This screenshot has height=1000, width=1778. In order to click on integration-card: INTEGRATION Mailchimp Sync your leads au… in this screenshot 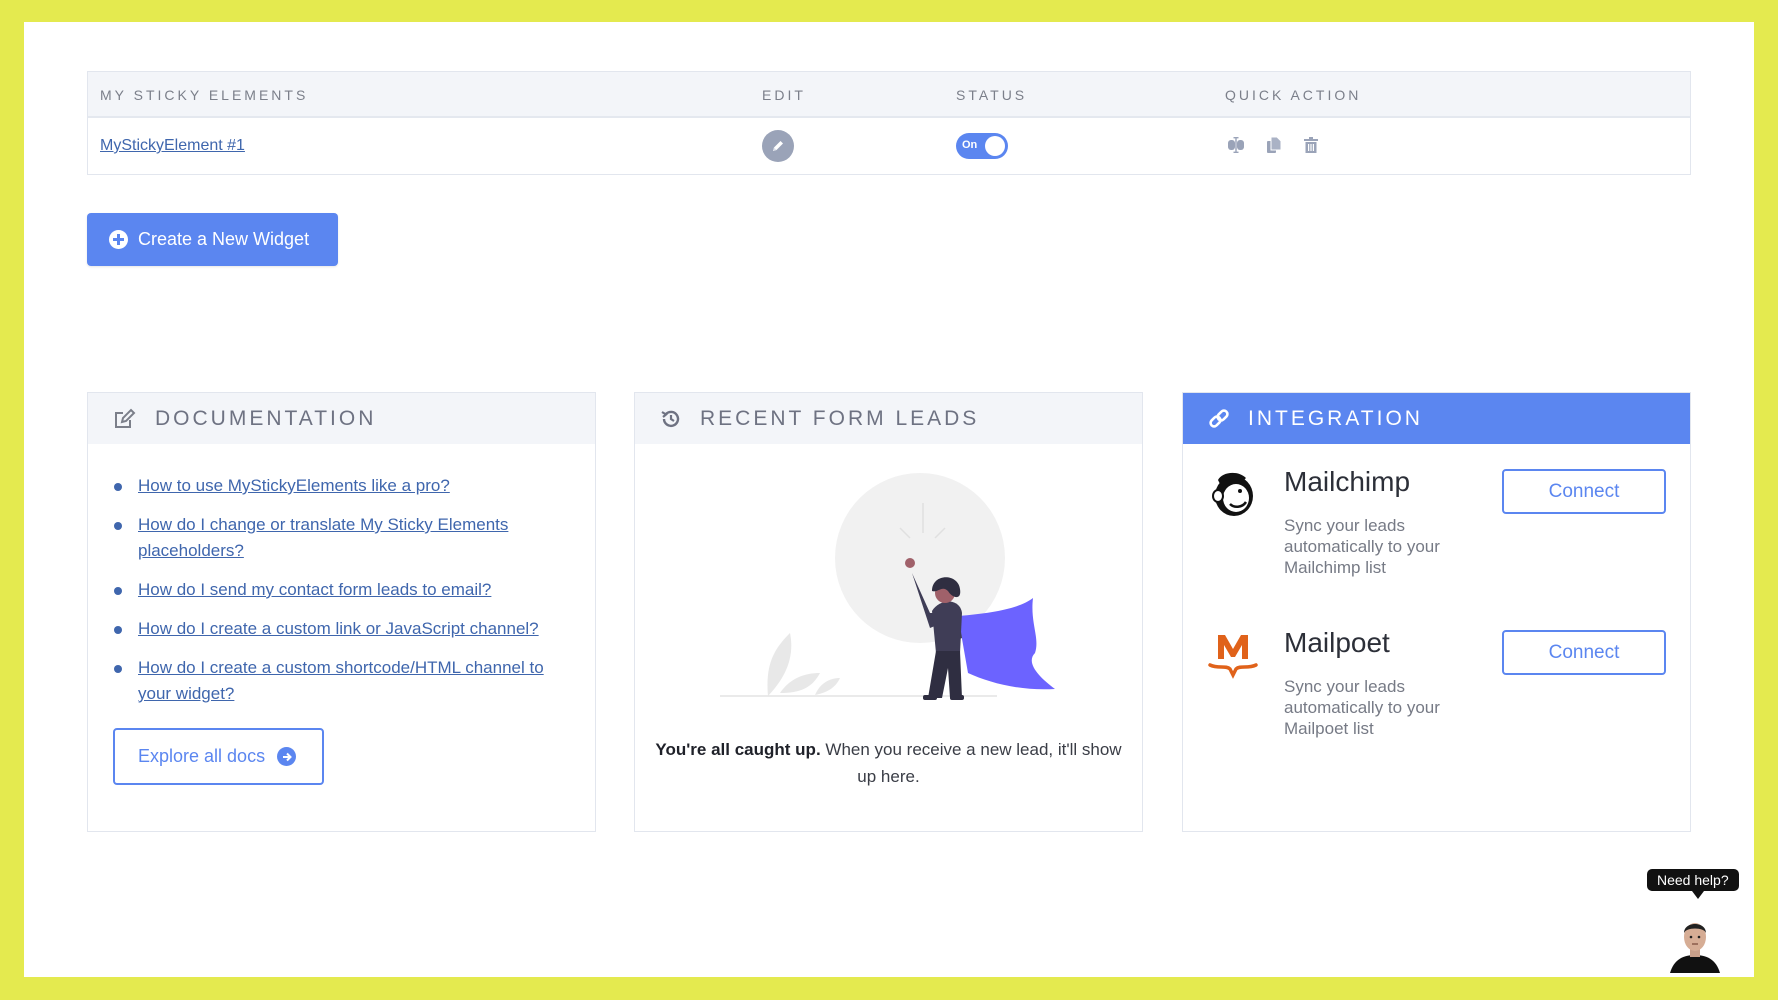, I will do `click(1436, 612)`.